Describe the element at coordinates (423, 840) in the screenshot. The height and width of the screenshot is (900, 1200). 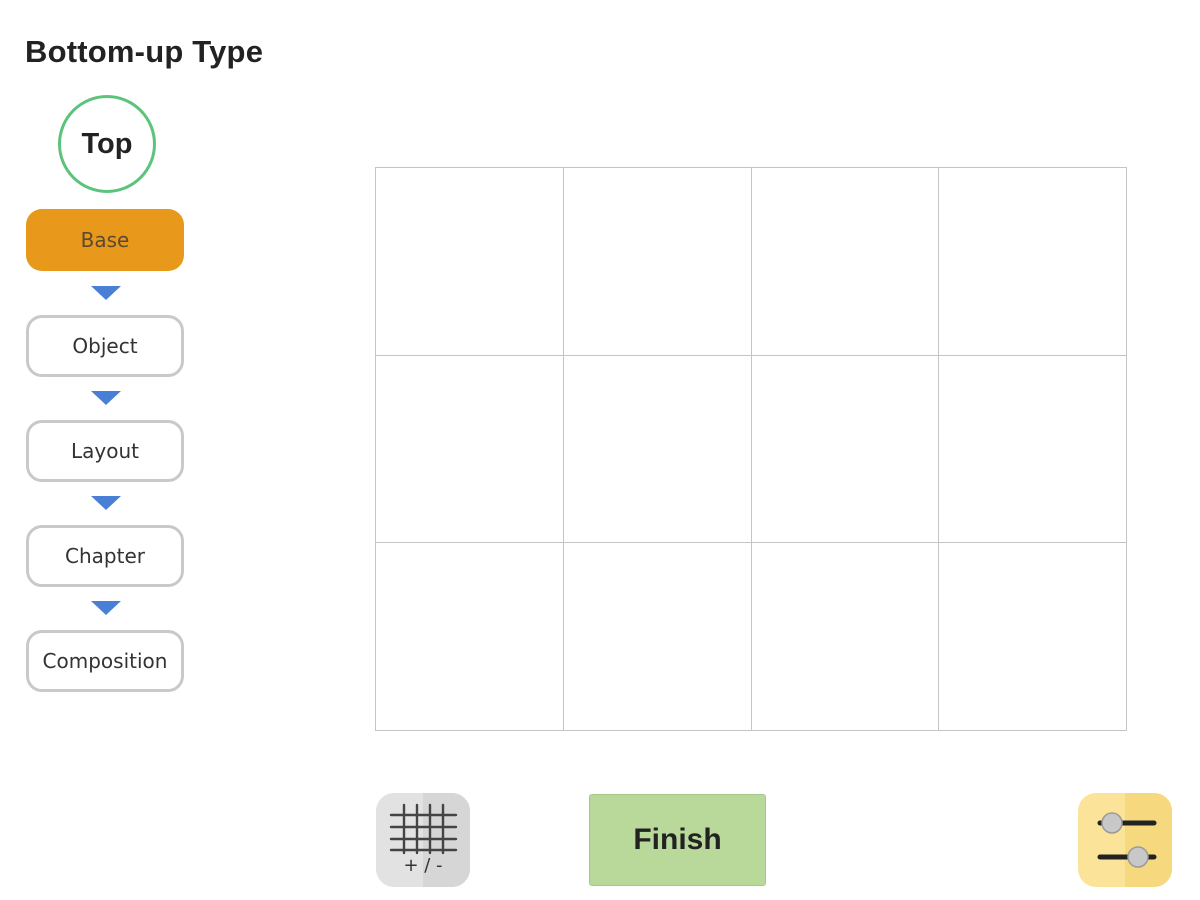
I see `grid-resize-button: + / -` at that location.